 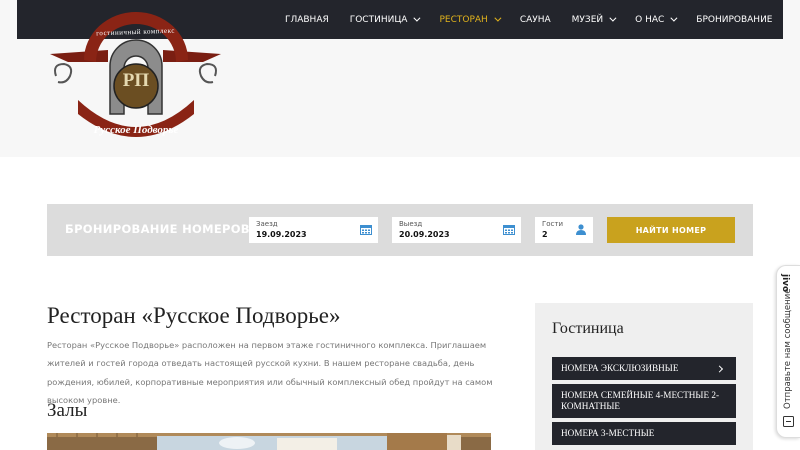 What do you see at coordinates (378, 19) in the screenshot?
I see `nav-item-label: ГОСТИНИЦА` at bounding box center [378, 19].